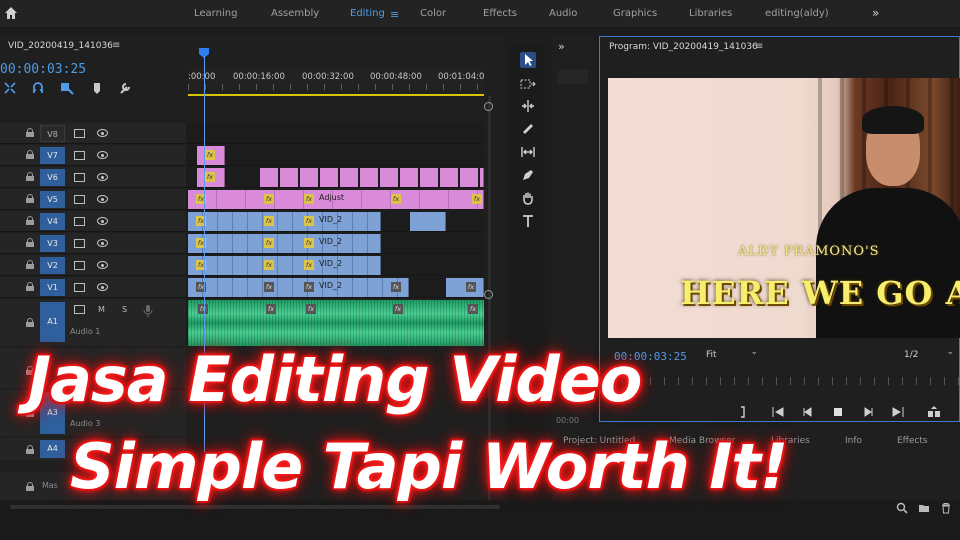 Image resolution: width=960 pixels, height=540 pixels. I want to click on mini-panel-tab, so click(573, 77).